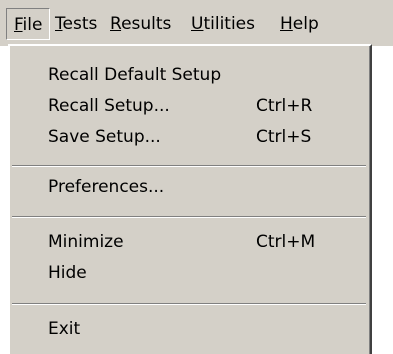 Image resolution: width=393 pixels, height=354 pixels. I want to click on menu-help: Help, so click(299, 24).